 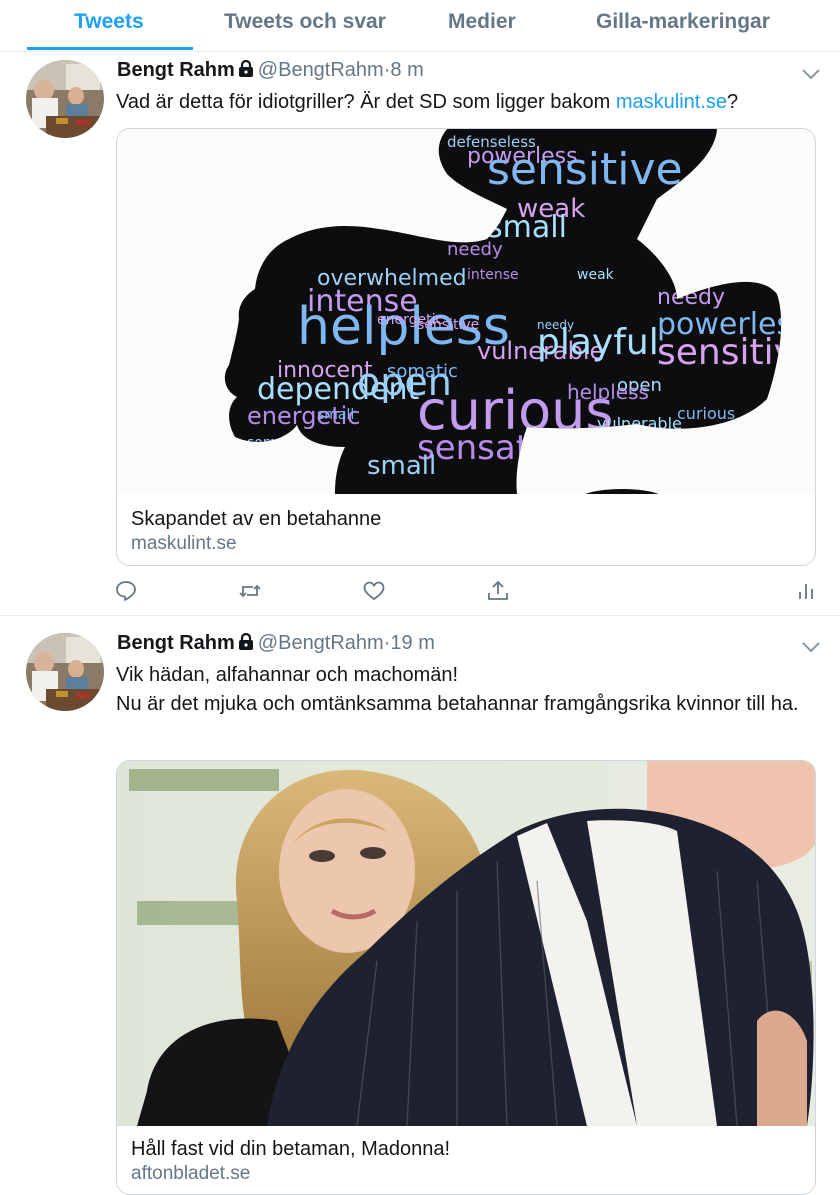 I want to click on tweet-link: maskulint.se, so click(x=671, y=102).